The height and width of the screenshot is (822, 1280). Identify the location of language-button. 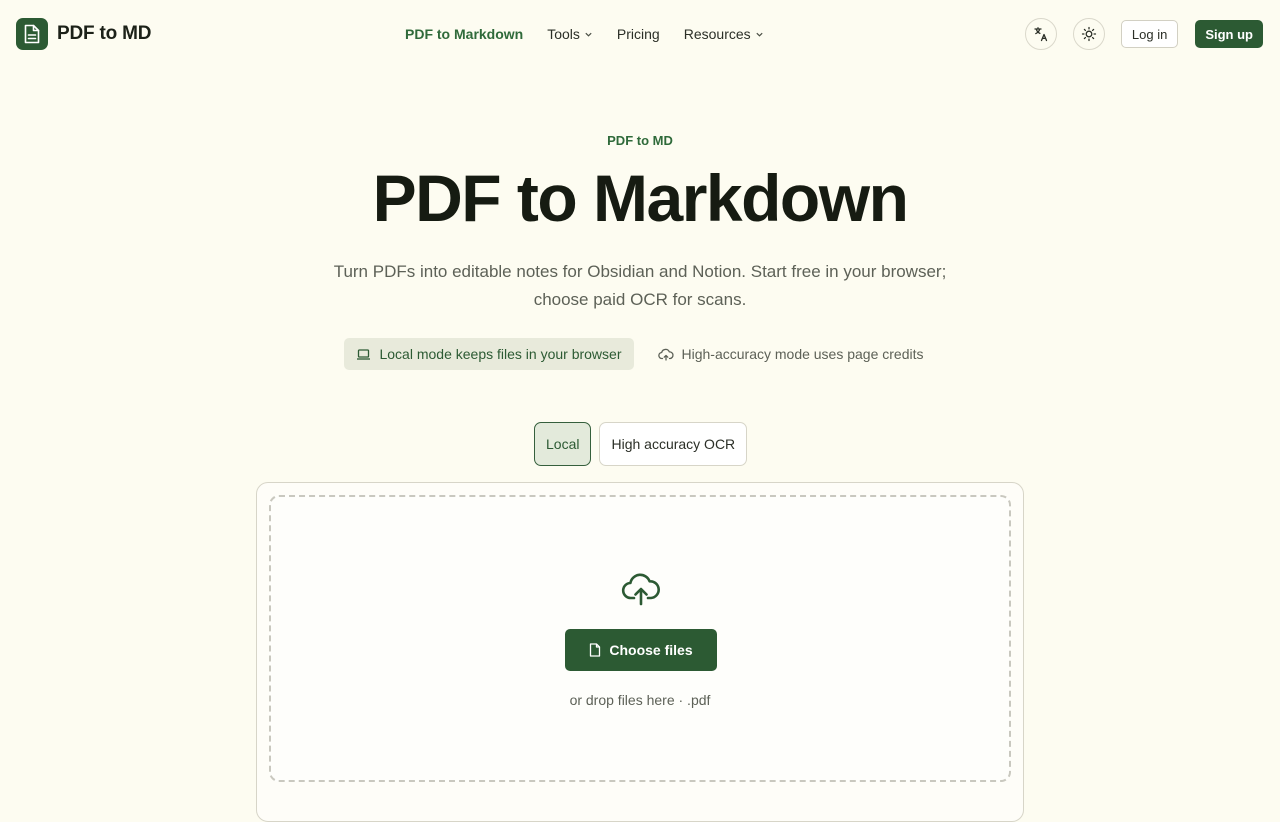
(1040, 34).